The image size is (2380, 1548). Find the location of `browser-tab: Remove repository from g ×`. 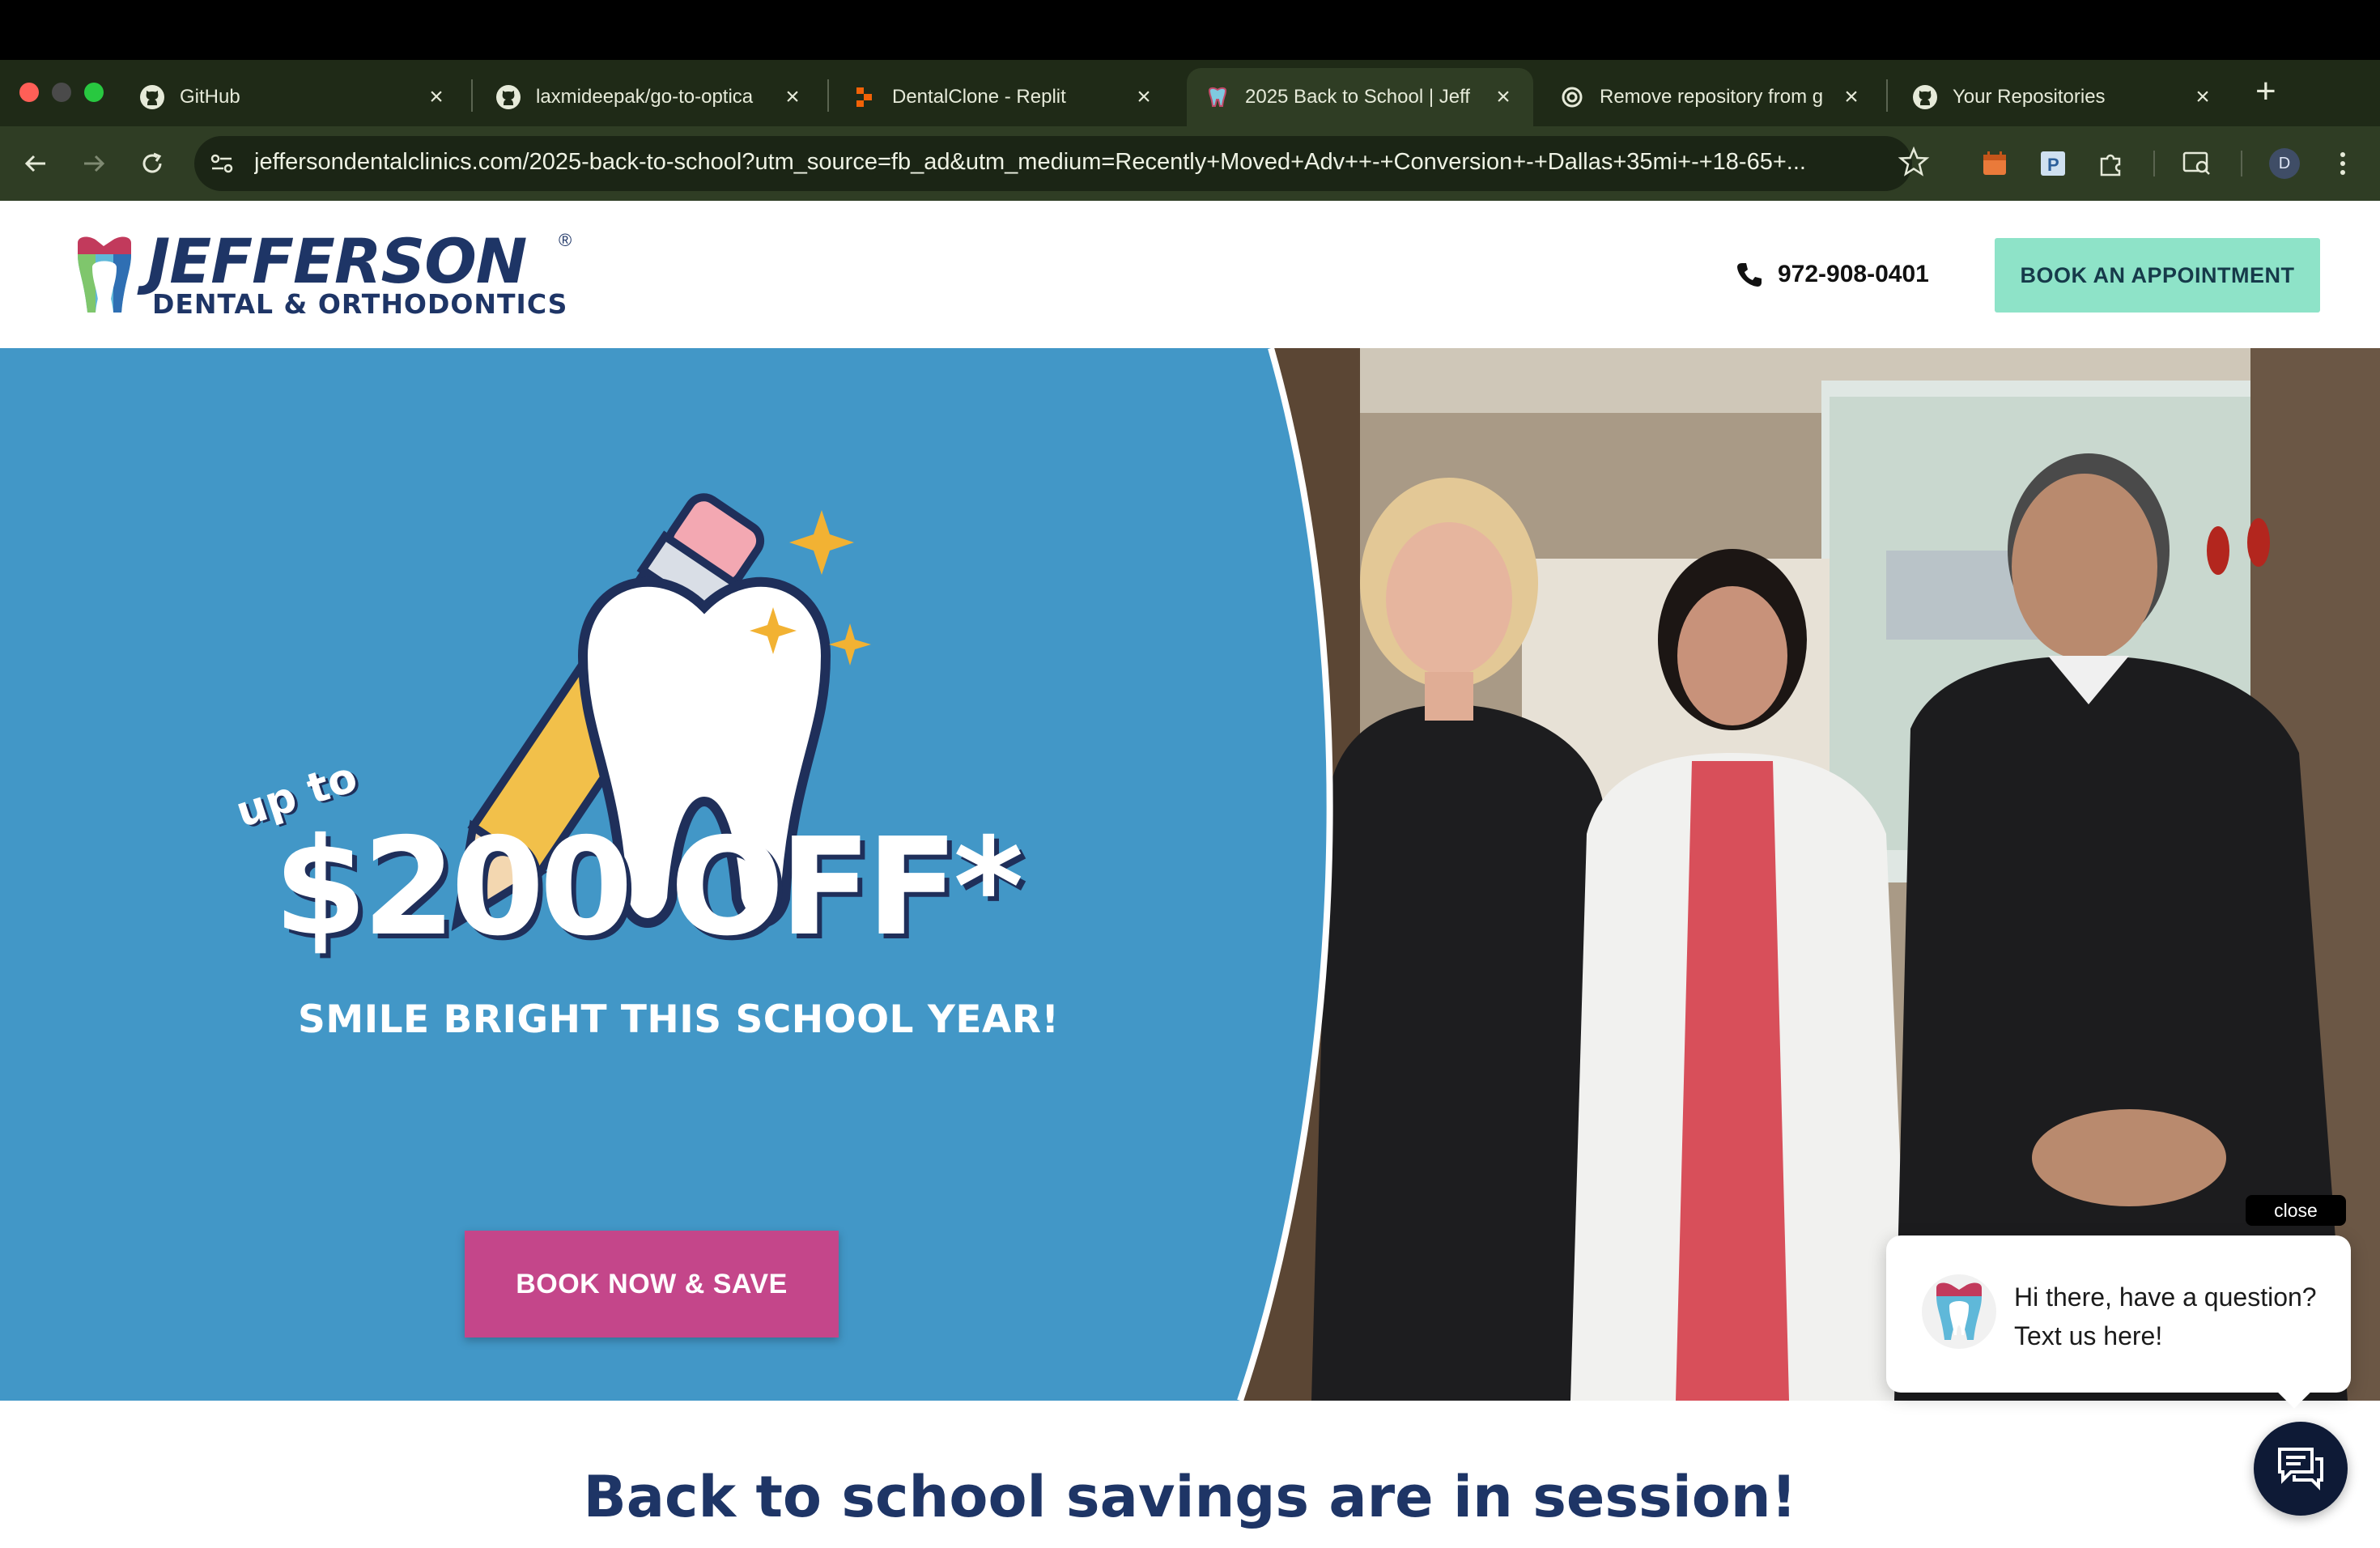

browser-tab: Remove repository from g × is located at coordinates (1711, 97).